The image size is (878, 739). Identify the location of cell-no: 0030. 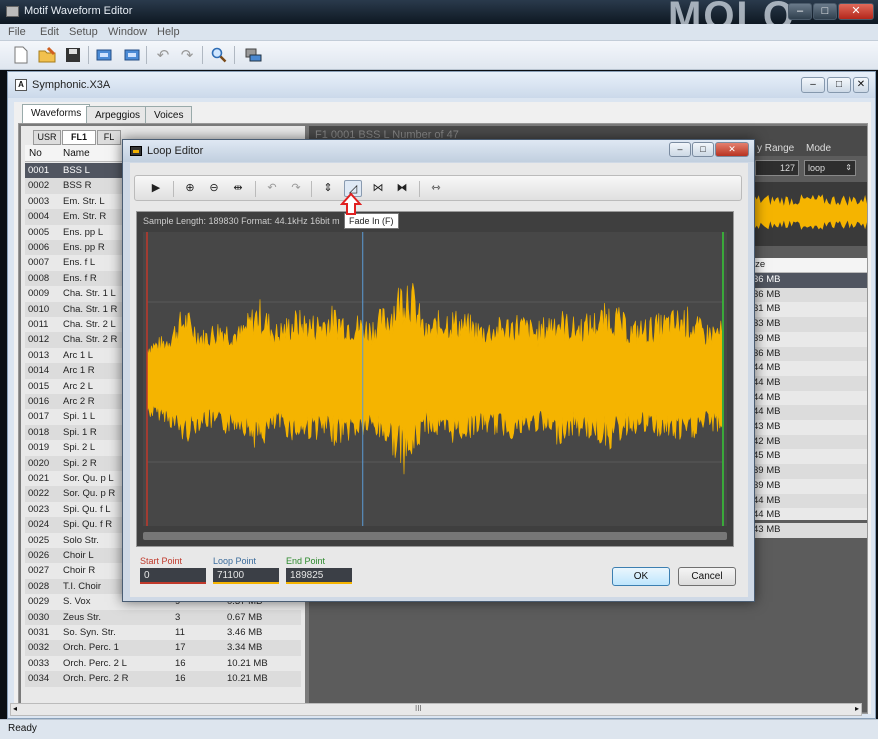
(39, 617).